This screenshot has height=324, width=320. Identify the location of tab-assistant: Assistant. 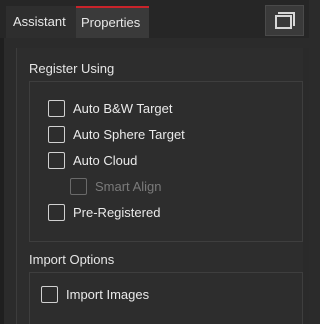
(41, 22).